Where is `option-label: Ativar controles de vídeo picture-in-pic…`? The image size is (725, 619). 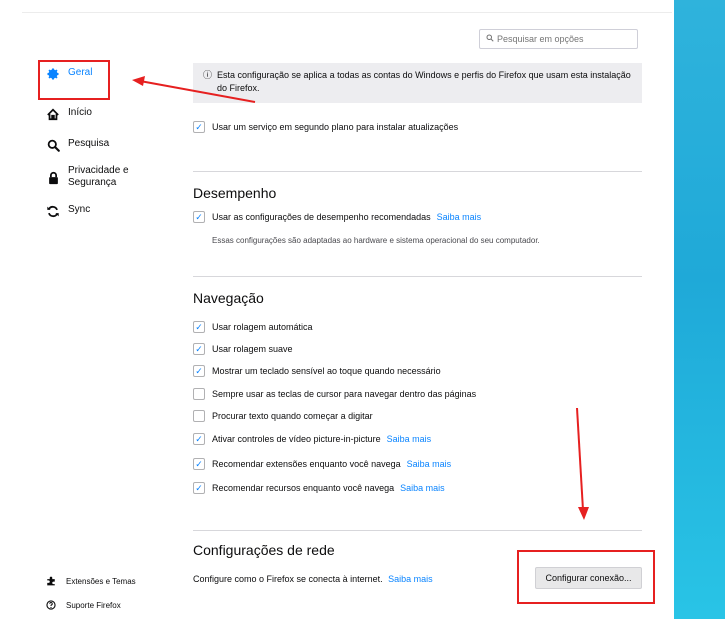 option-label: Ativar controles de vídeo picture-in-pic… is located at coordinates (296, 439).